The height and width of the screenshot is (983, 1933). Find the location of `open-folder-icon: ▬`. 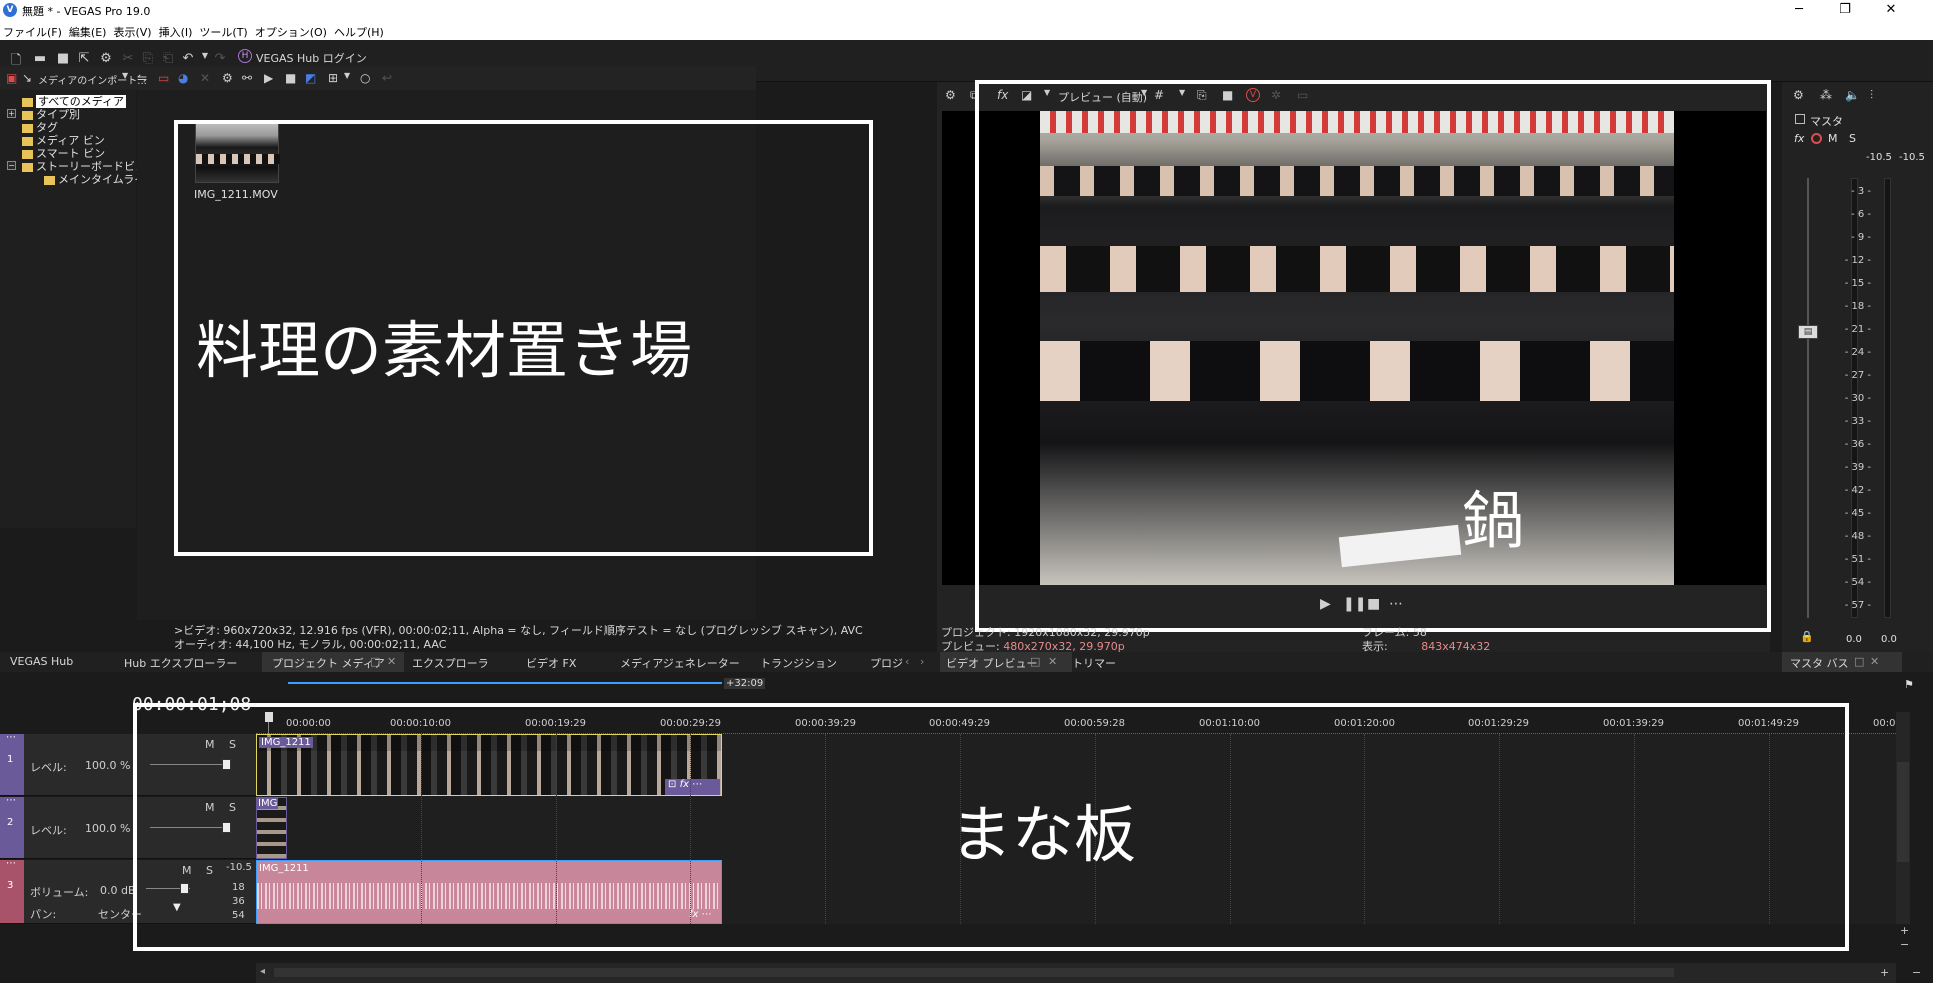

open-folder-icon: ▬ is located at coordinates (40, 58).